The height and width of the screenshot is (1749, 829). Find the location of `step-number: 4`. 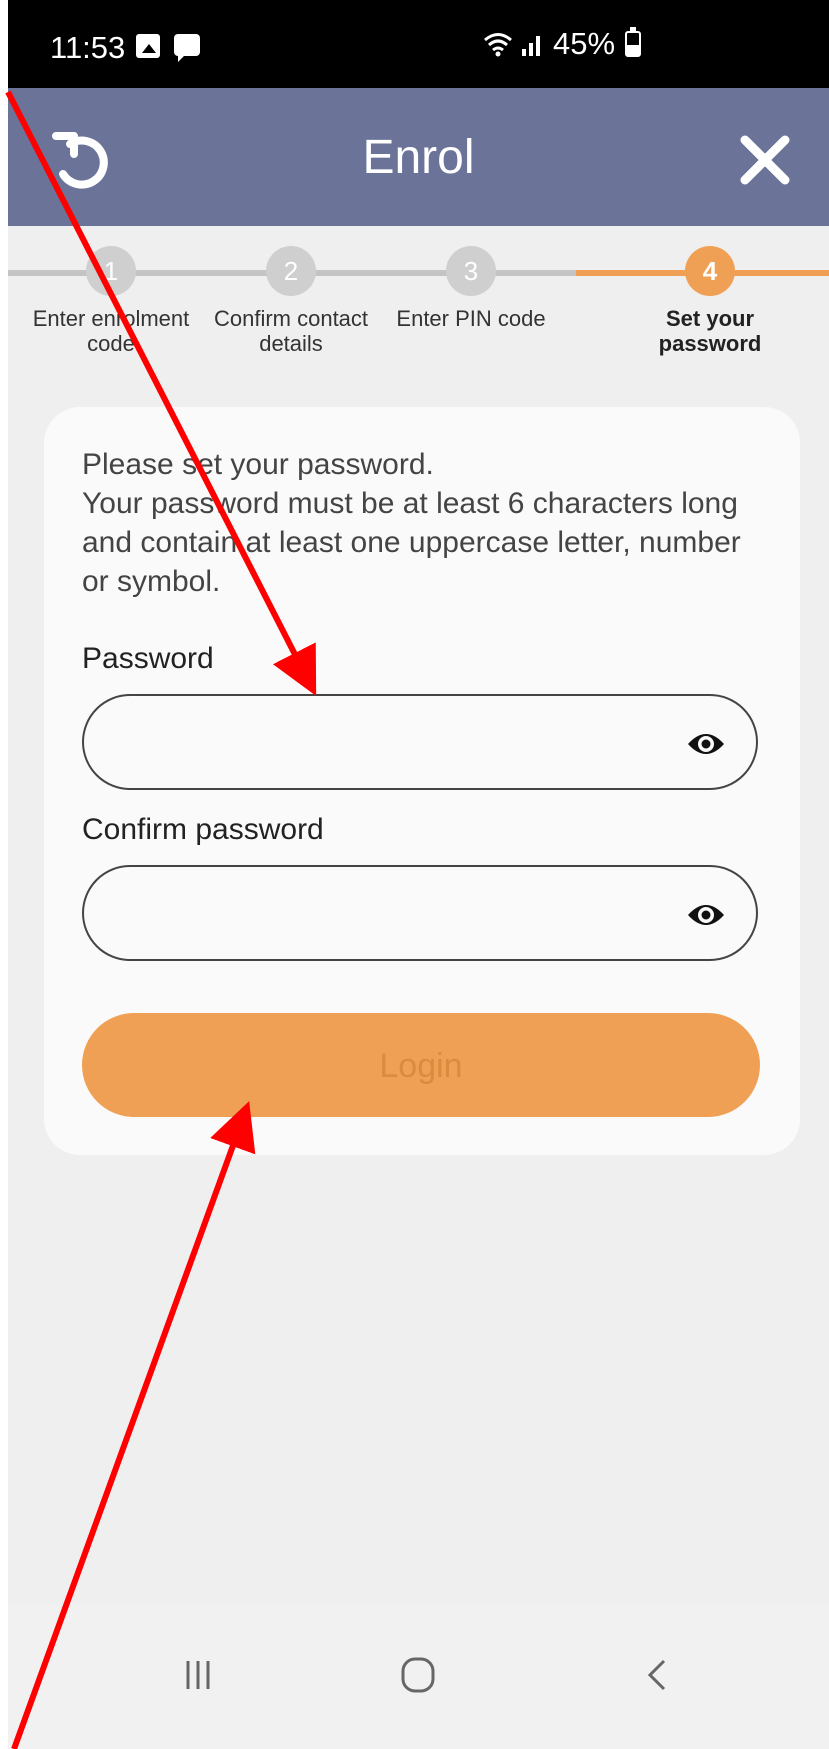

step-number: 4 is located at coordinates (710, 271).